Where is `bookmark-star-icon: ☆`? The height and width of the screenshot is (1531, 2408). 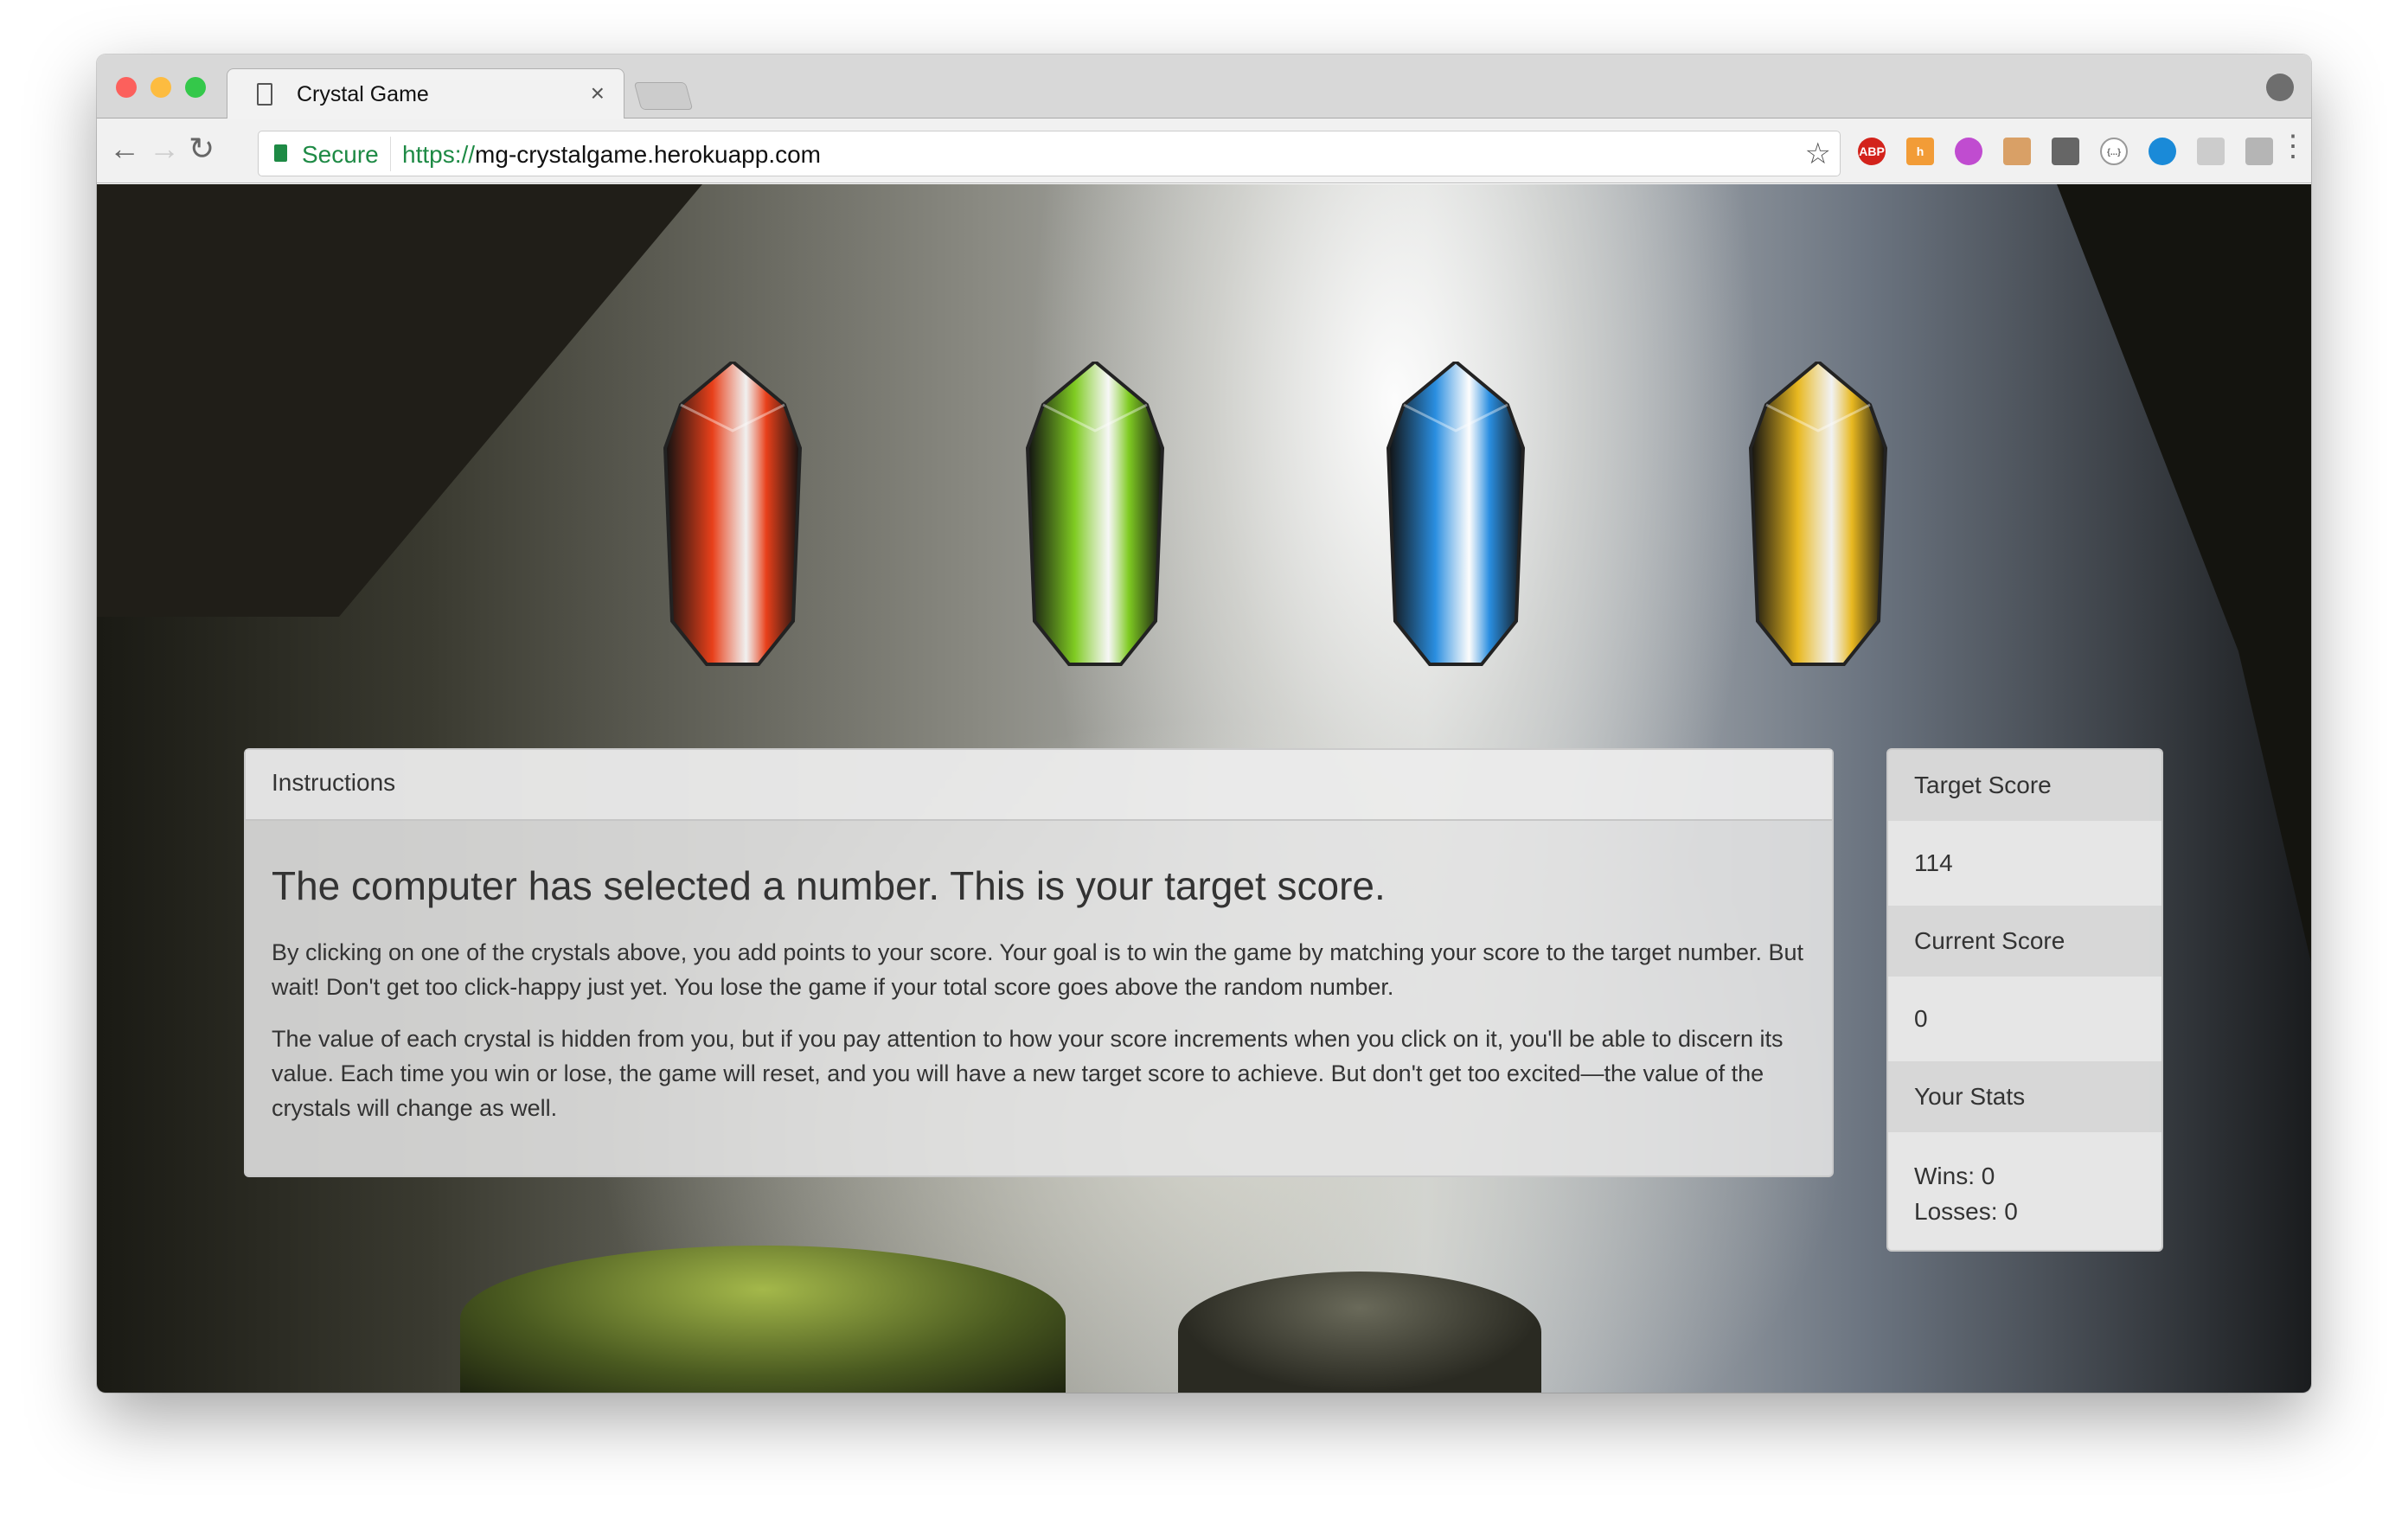
bookmark-star-icon: ☆ is located at coordinates (1818, 154).